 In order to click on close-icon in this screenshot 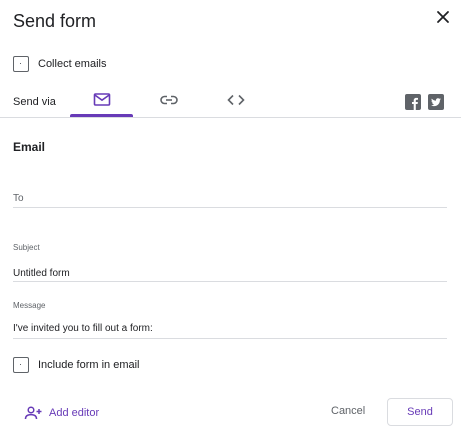, I will do `click(443, 17)`.